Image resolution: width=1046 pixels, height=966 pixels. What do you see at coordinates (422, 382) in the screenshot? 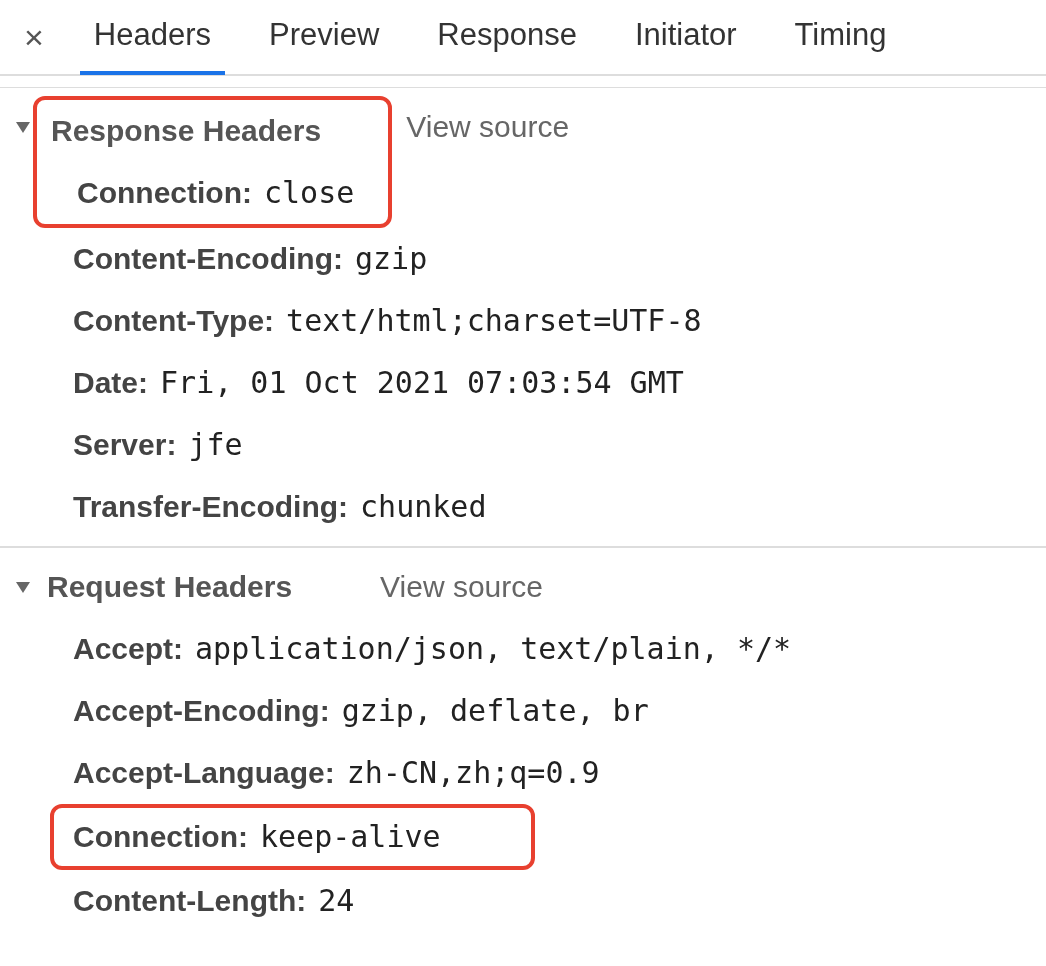
I see `header-value: Fri, 01 Oct 2021 07:03:54 GMT` at bounding box center [422, 382].